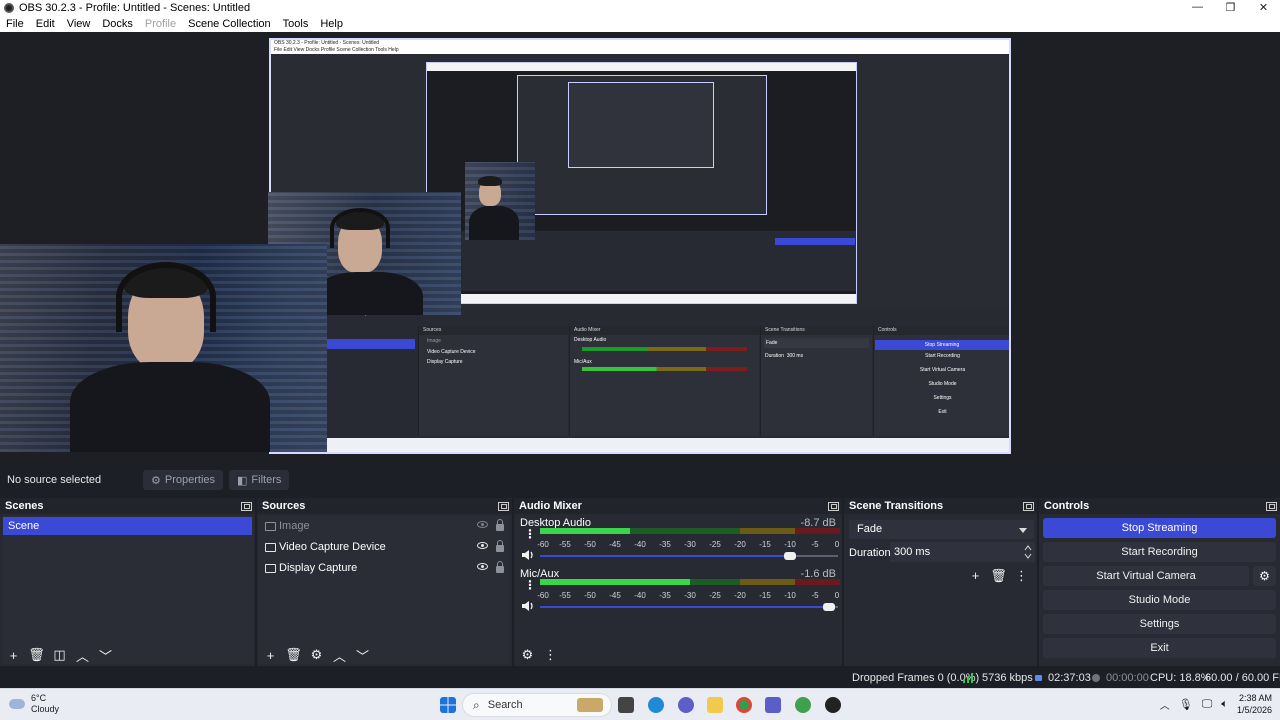 Image resolution: width=1280 pixels, height=720 pixels. I want to click on obs-taskbar-icon, so click(833, 705).